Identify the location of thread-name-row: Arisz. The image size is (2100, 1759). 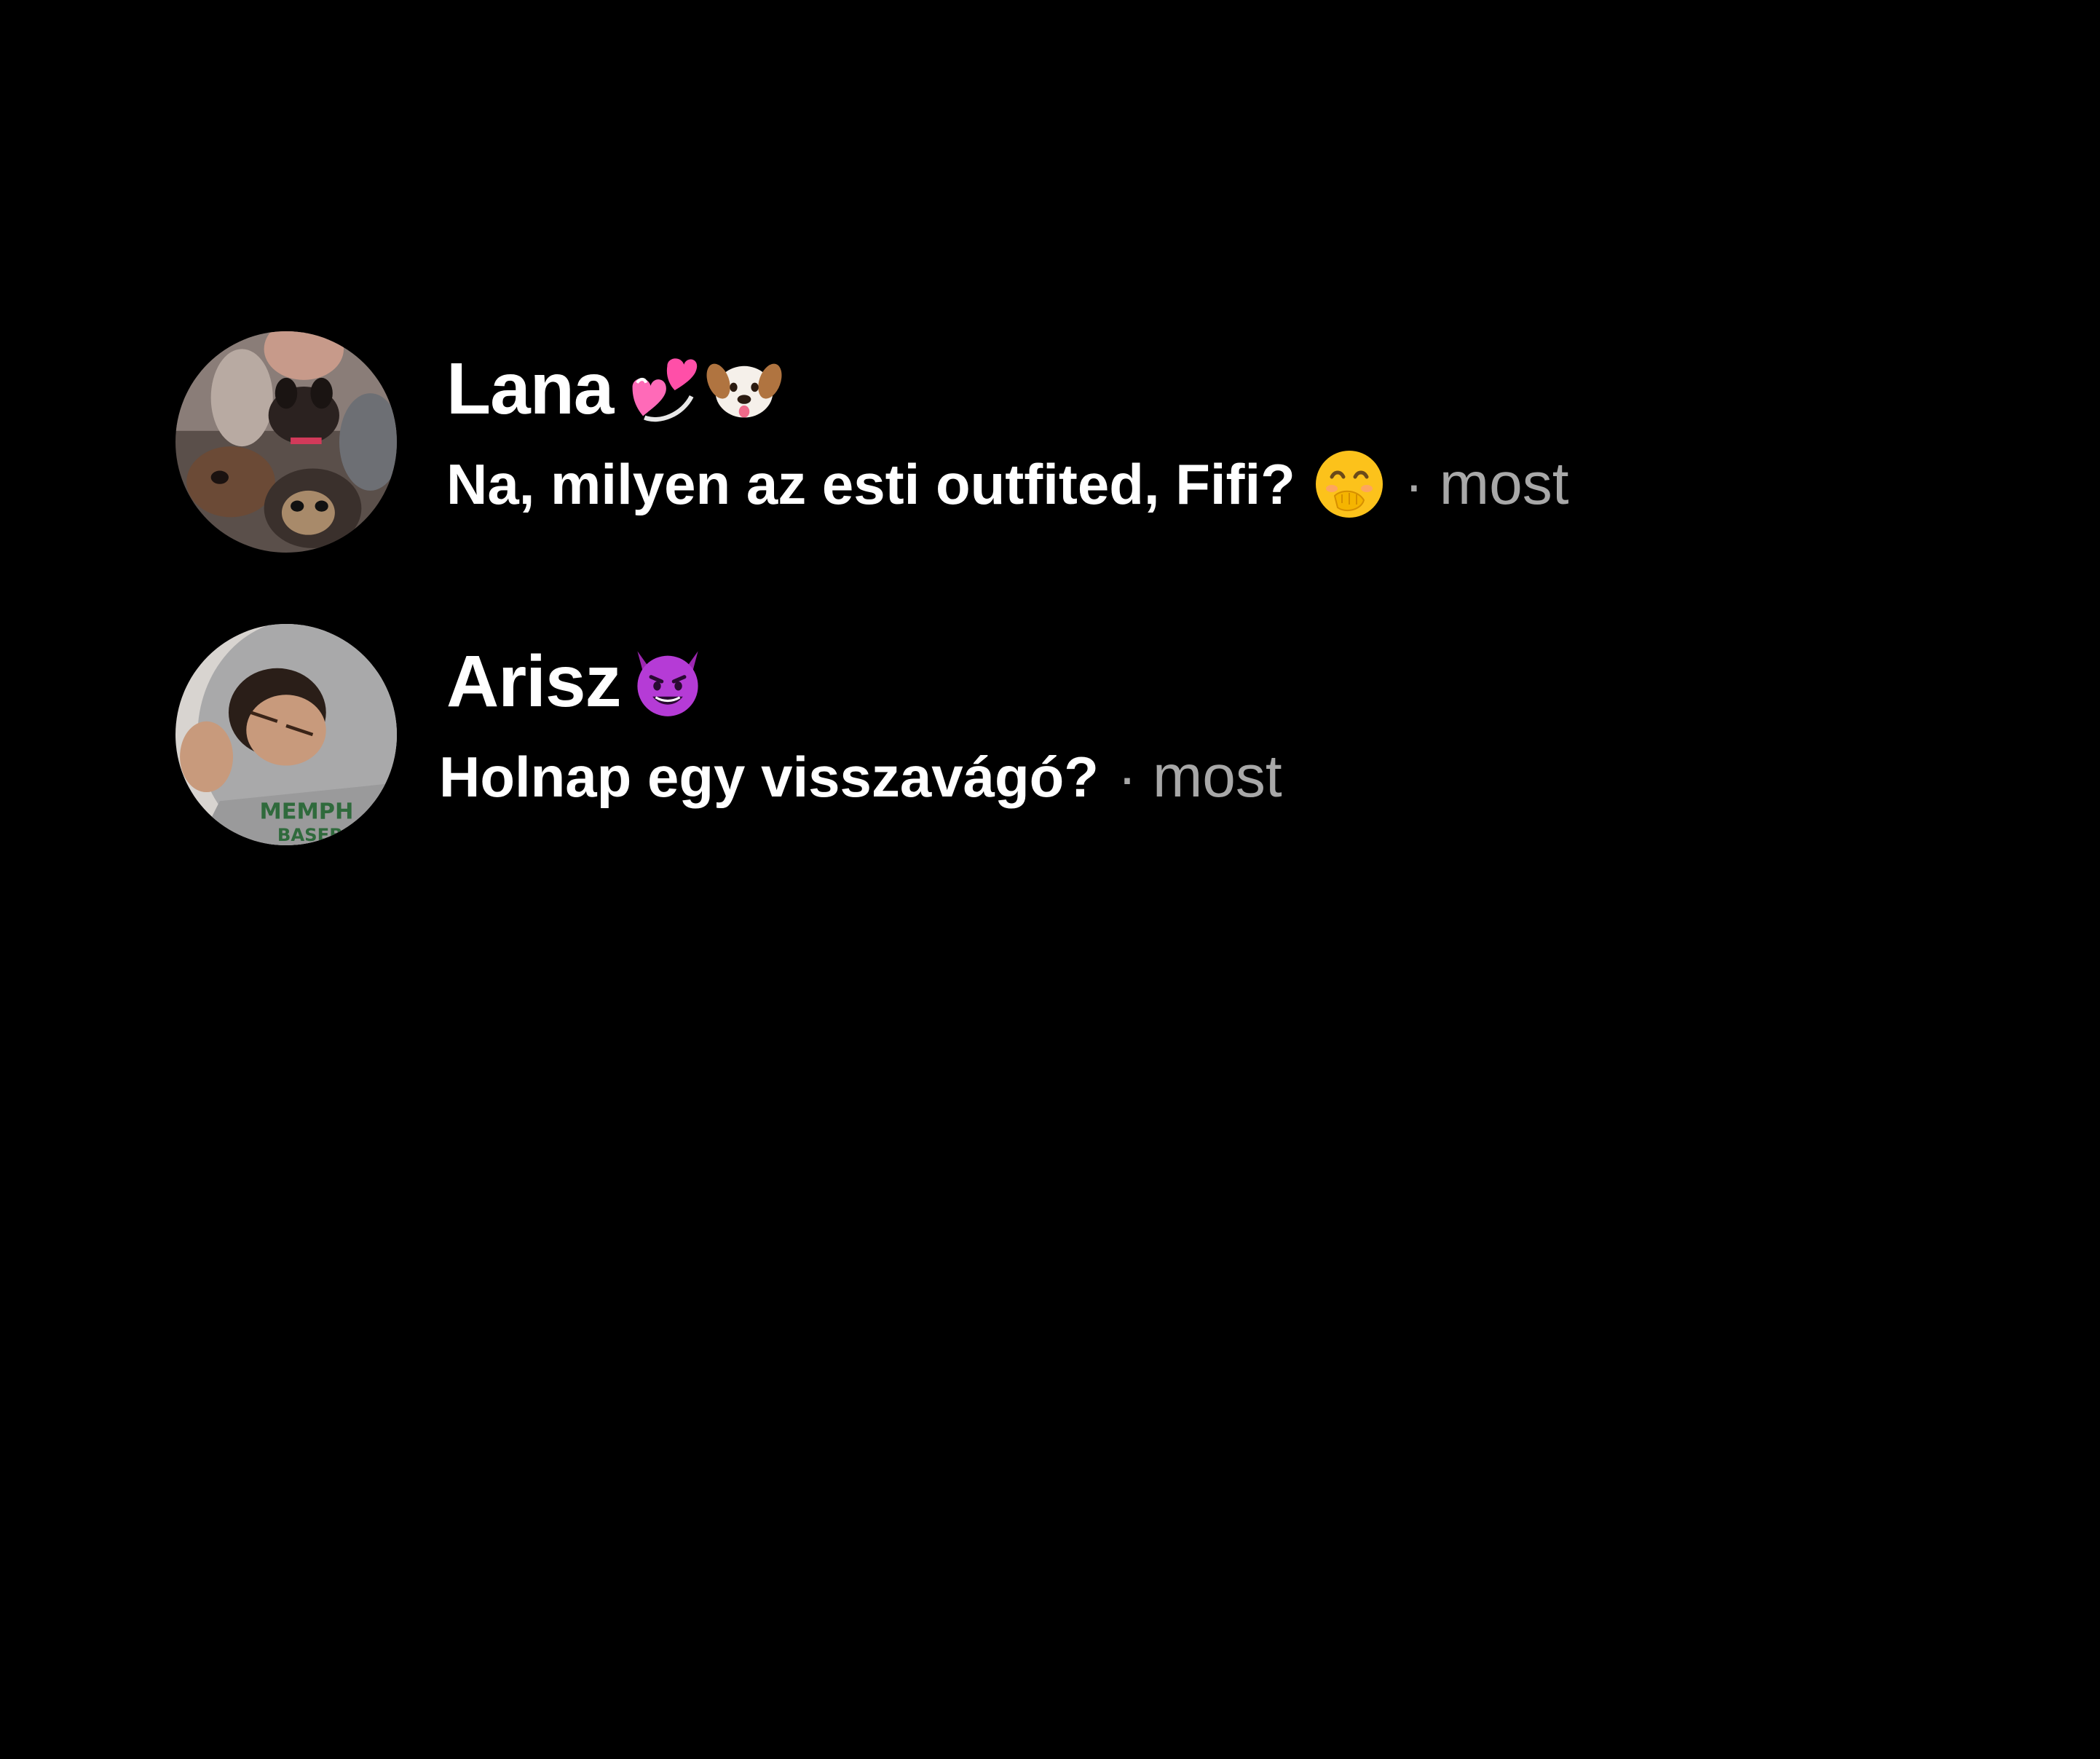
(576, 681).